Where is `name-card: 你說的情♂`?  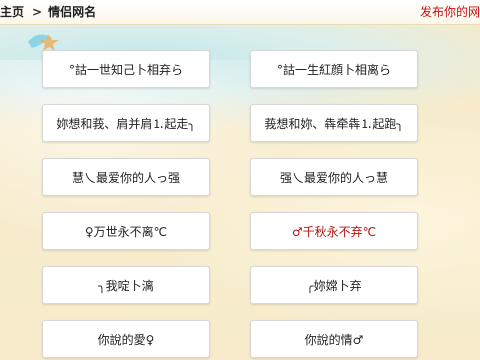
name-card: 你說的情♂ is located at coordinates (334, 339).